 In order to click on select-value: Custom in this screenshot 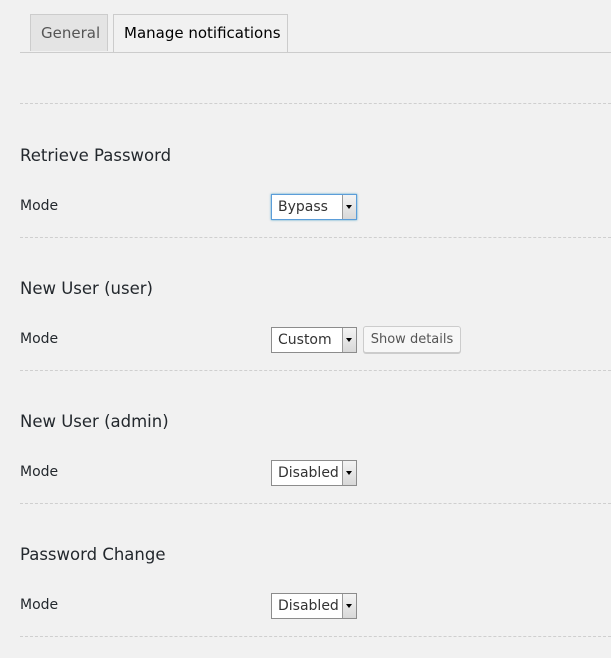, I will do `click(305, 340)`.